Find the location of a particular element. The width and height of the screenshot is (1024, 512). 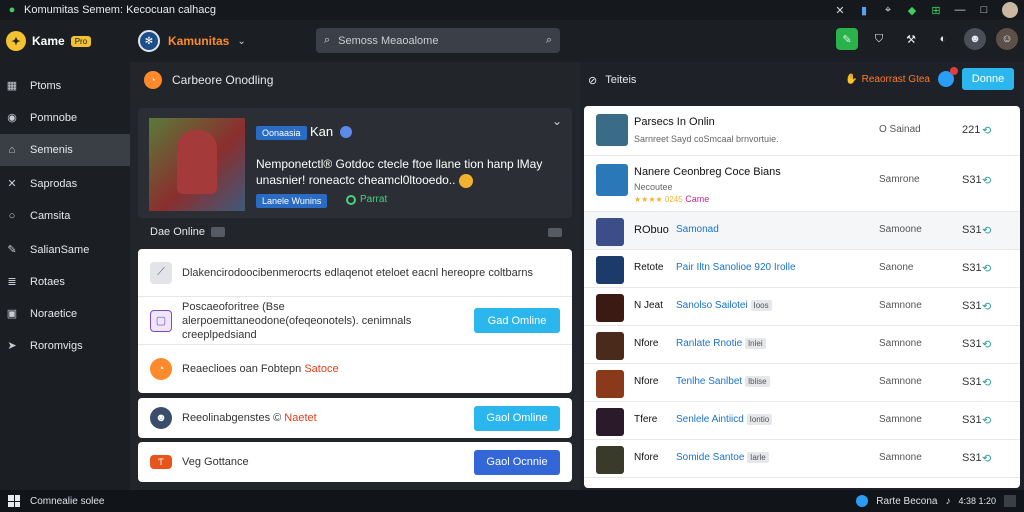

done-button: Donne is located at coordinates (988, 79).